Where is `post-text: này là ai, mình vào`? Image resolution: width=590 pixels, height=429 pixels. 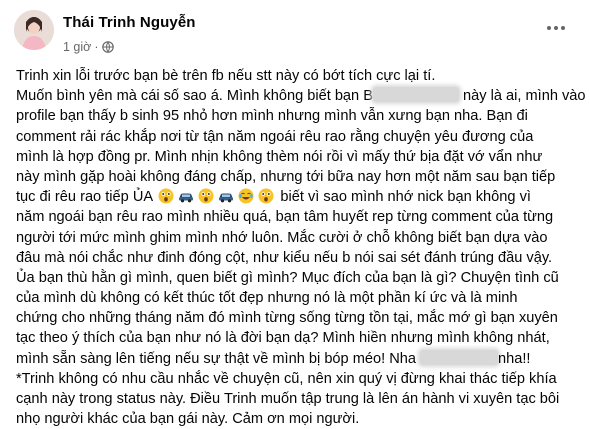
post-text: này là ai, mình vào is located at coordinates (522, 96).